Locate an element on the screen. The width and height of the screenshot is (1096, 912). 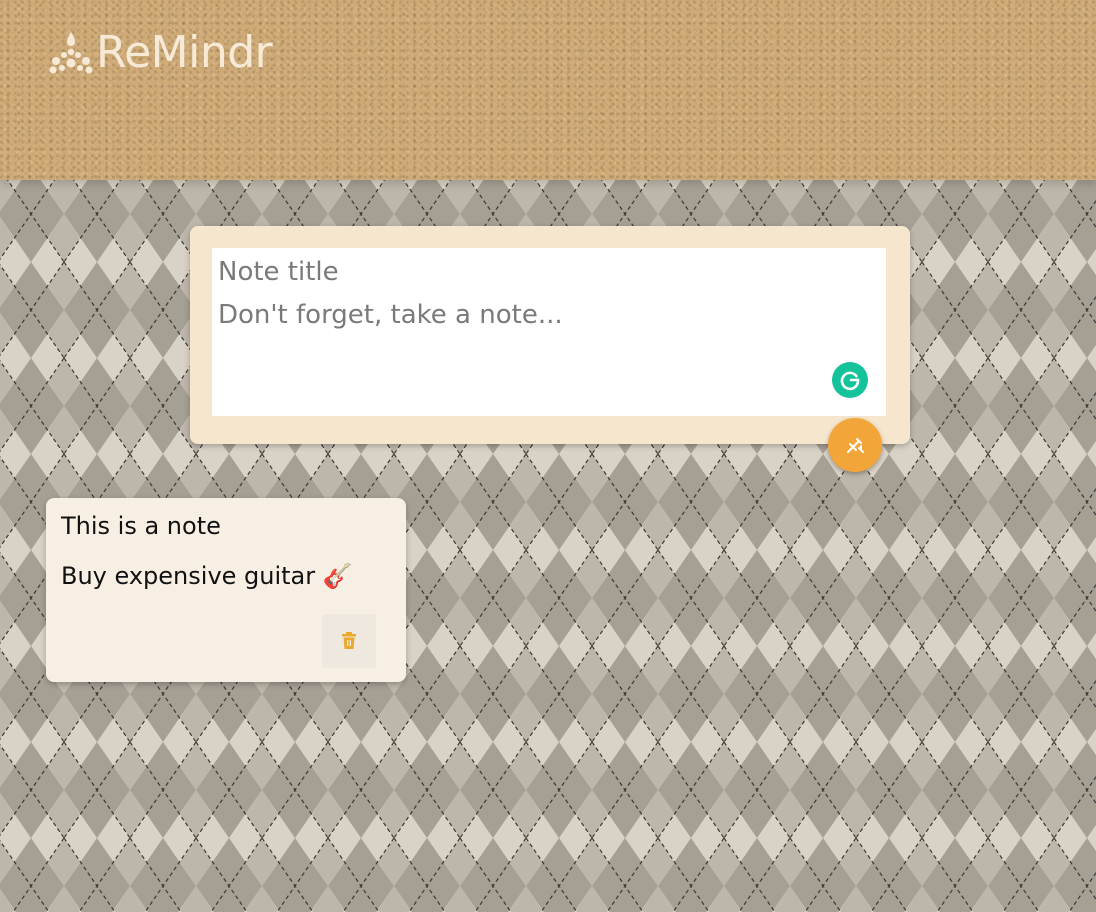
app-name: ReMindr is located at coordinates (184, 52).